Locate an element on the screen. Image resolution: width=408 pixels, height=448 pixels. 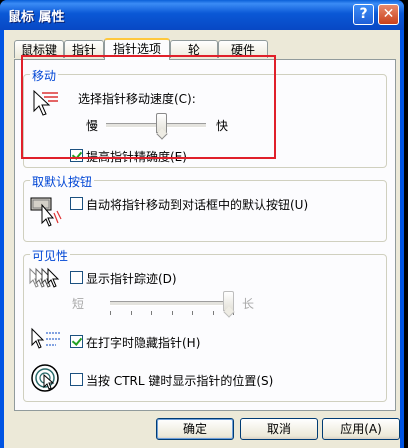
pointer-trails-label: 显示指针踪迹(D) is located at coordinates (131, 279).